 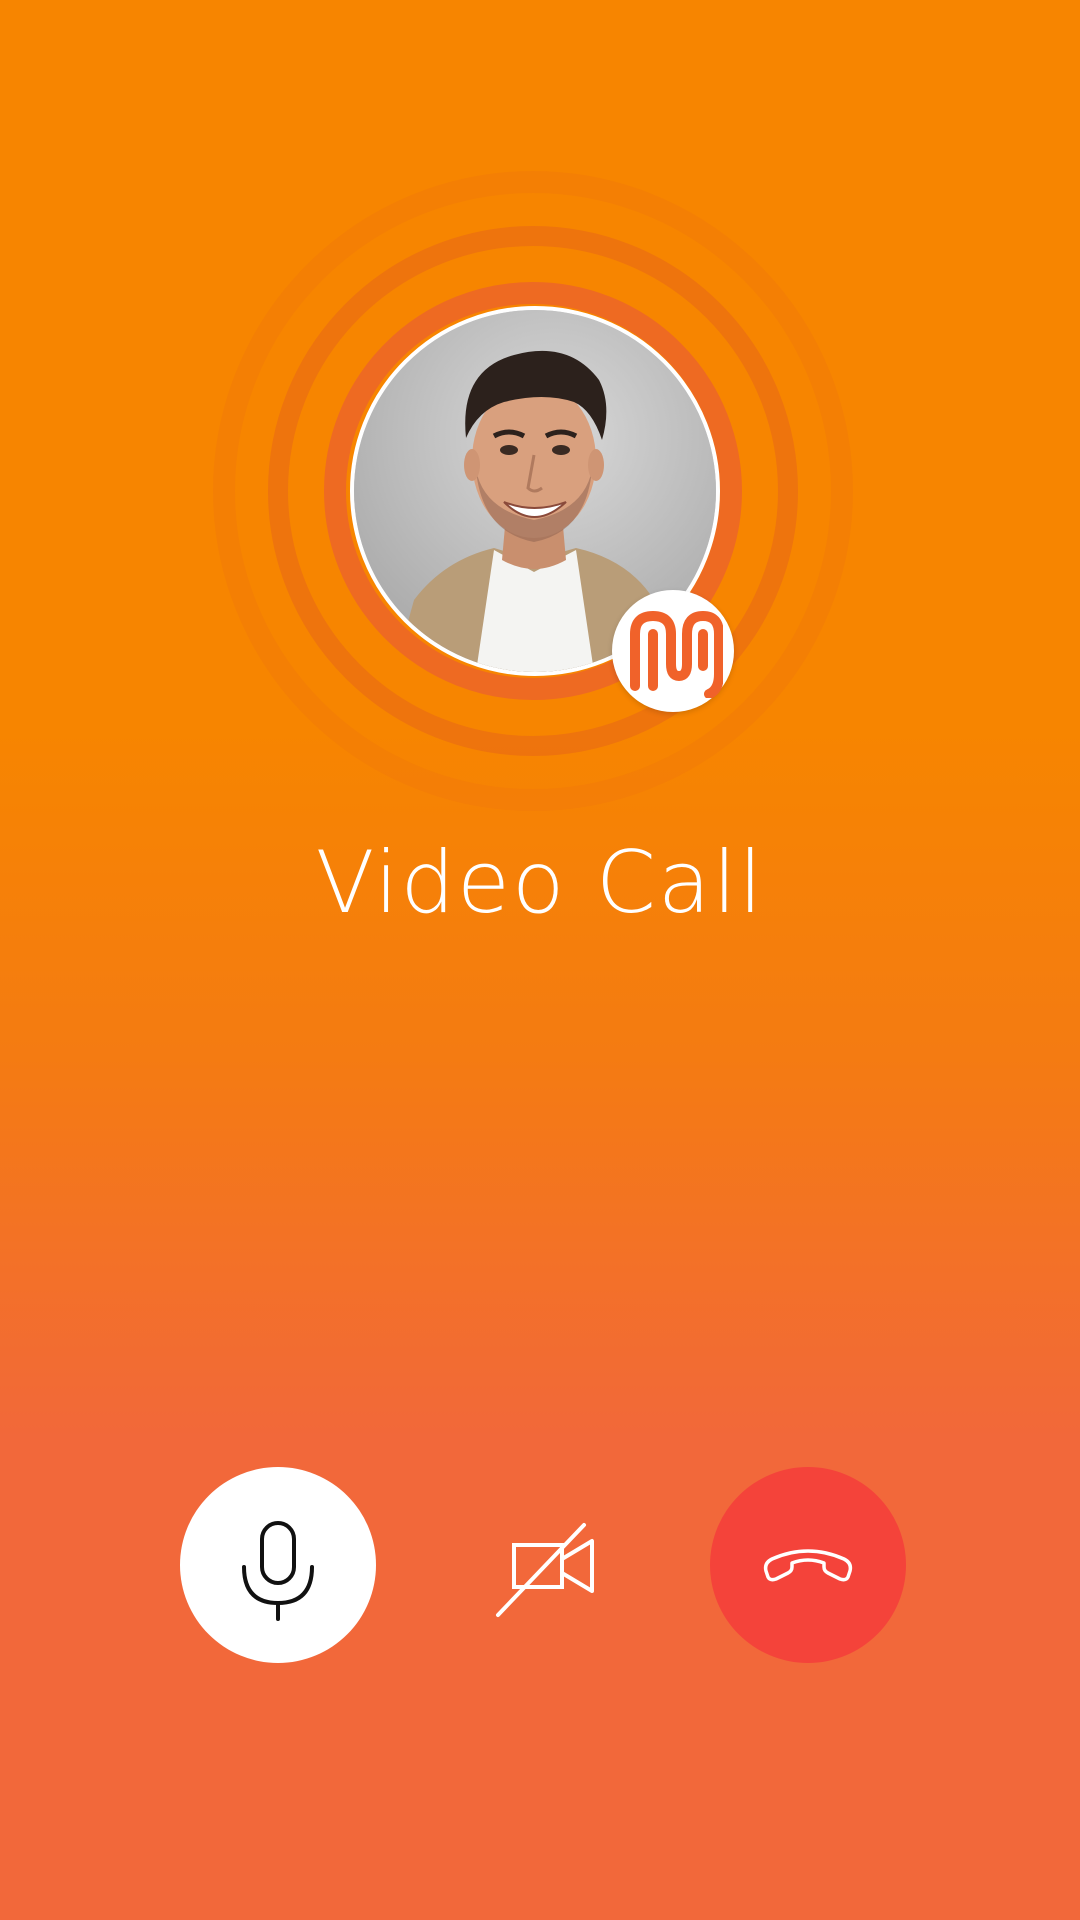 What do you see at coordinates (676, 654) in the screenshot?
I see `app-logo-m-icon` at bounding box center [676, 654].